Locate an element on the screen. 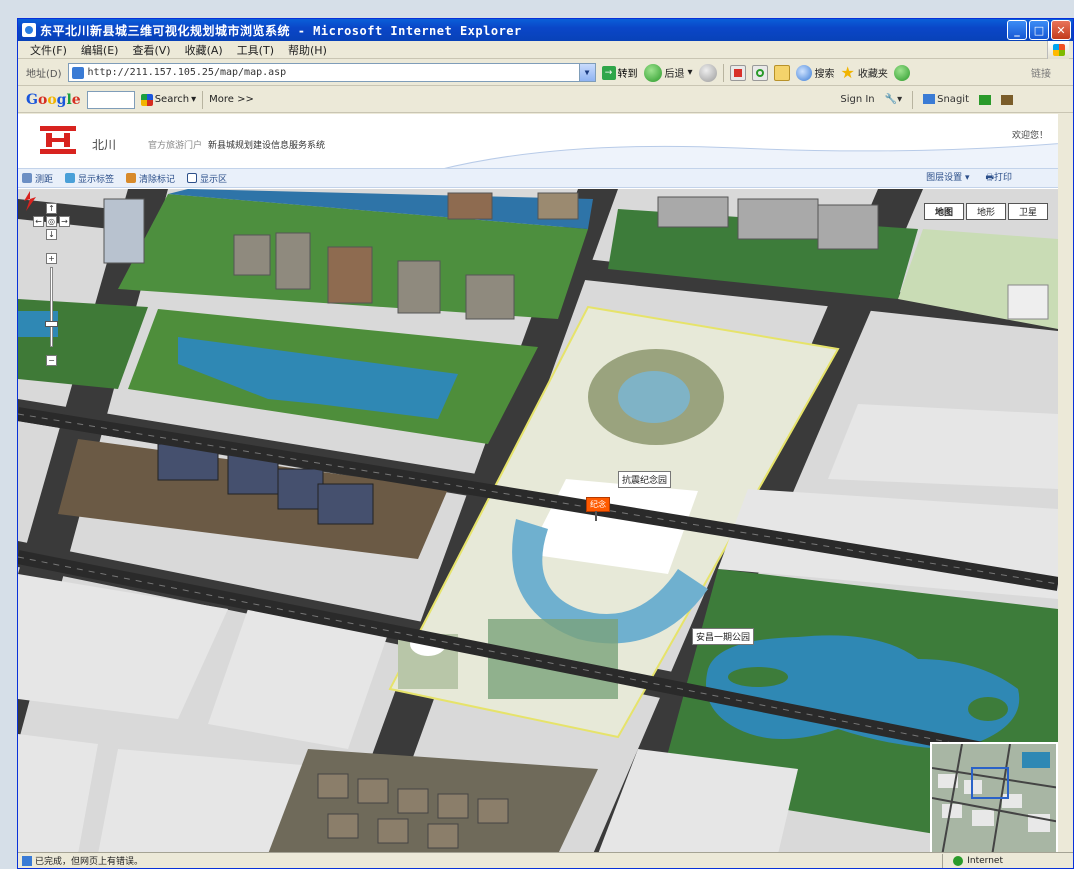 The width and height of the screenshot is (1074, 869). go-button: → 转到 is located at coordinates (619, 72).